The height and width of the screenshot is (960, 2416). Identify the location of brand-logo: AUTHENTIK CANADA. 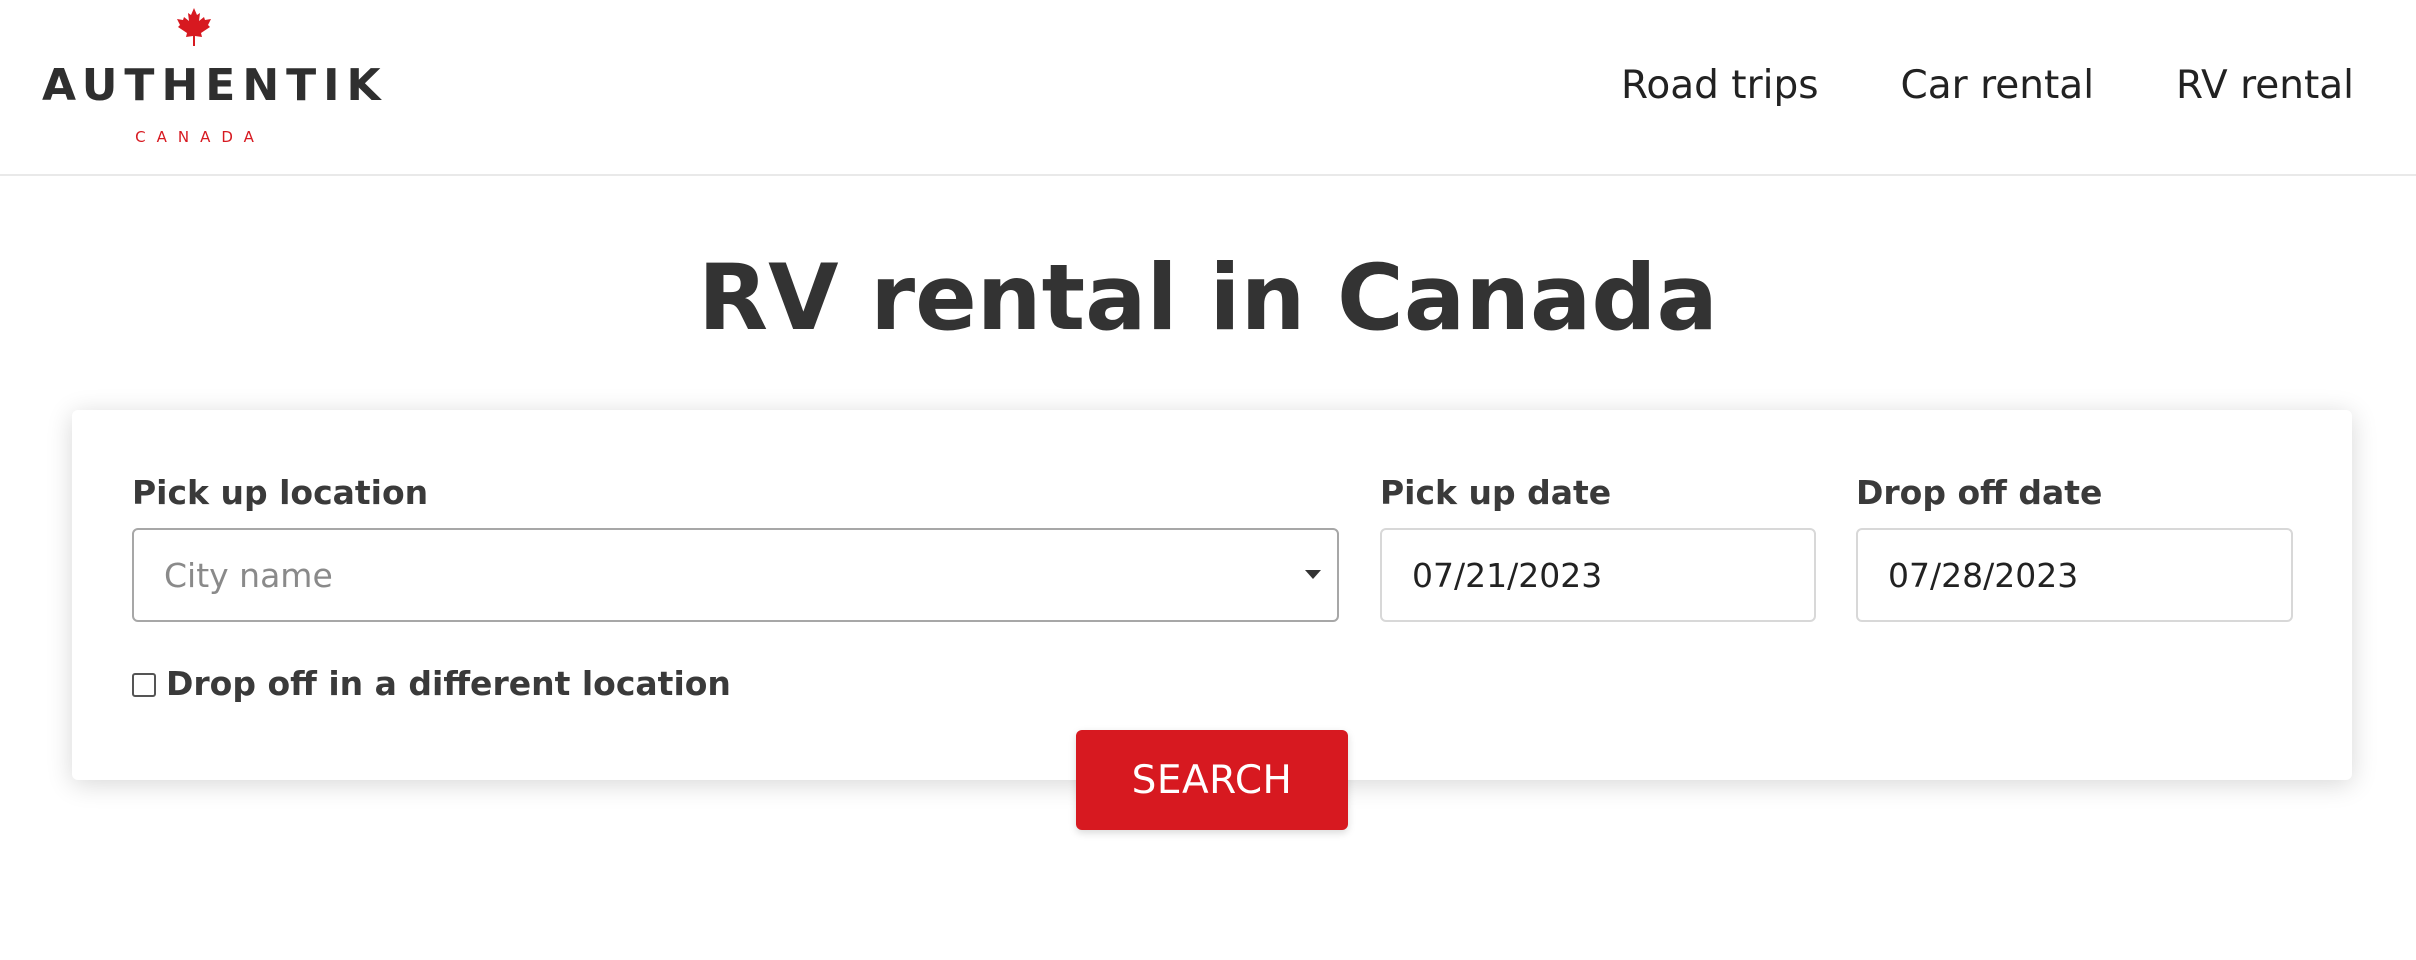
(215, 79).